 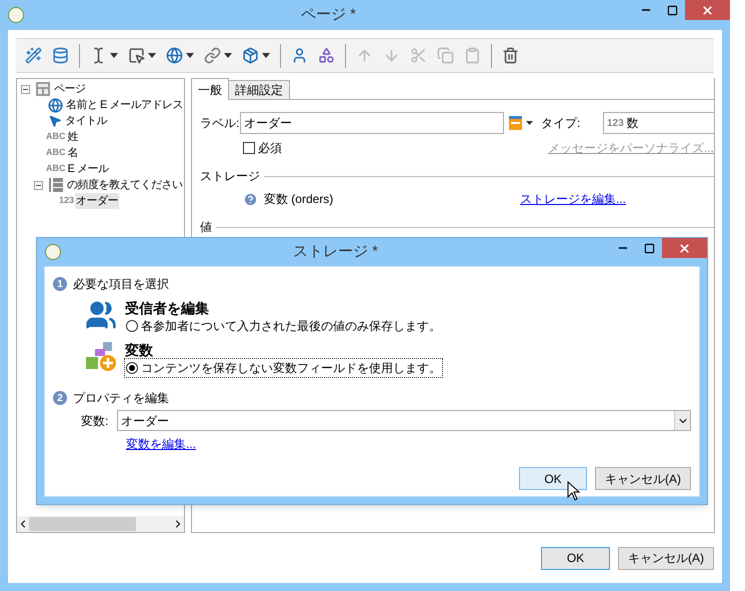 I want to click on option-description: 各参加者について入力された最後の値のみ保存します。, so click(x=291, y=326).